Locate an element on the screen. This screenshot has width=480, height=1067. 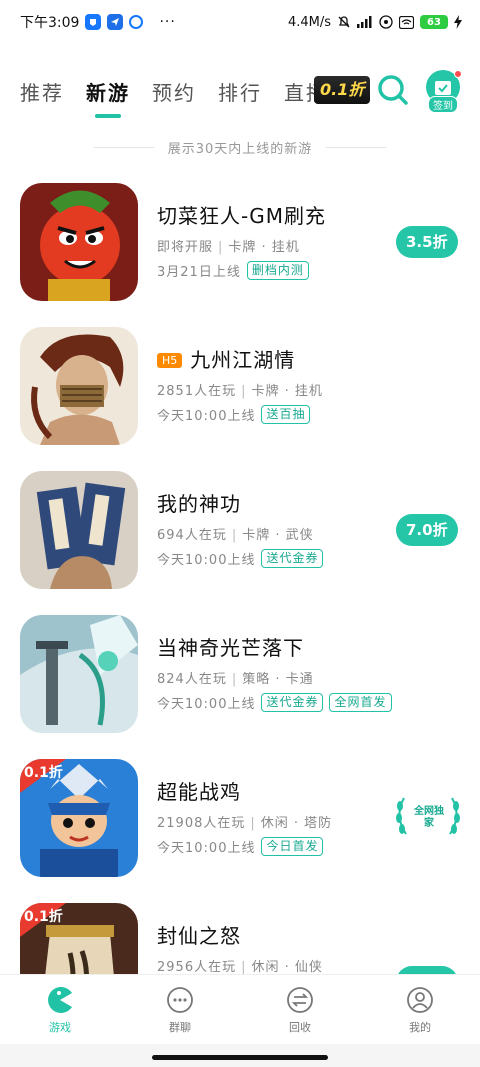
status-bar: 下午3:09 ··· 4.4M/s 63 is located at coordinates (240, 22).